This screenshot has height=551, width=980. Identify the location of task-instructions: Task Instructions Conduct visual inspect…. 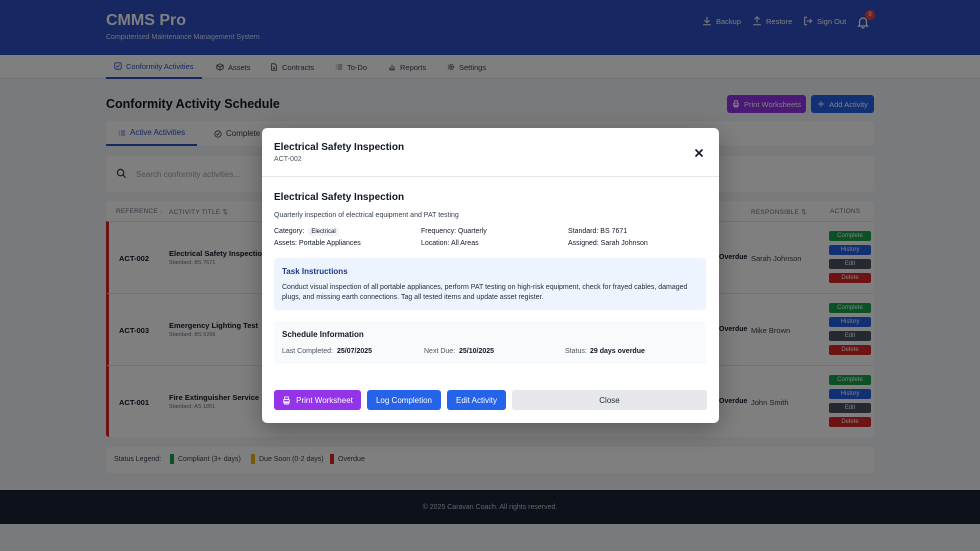
(490, 284).